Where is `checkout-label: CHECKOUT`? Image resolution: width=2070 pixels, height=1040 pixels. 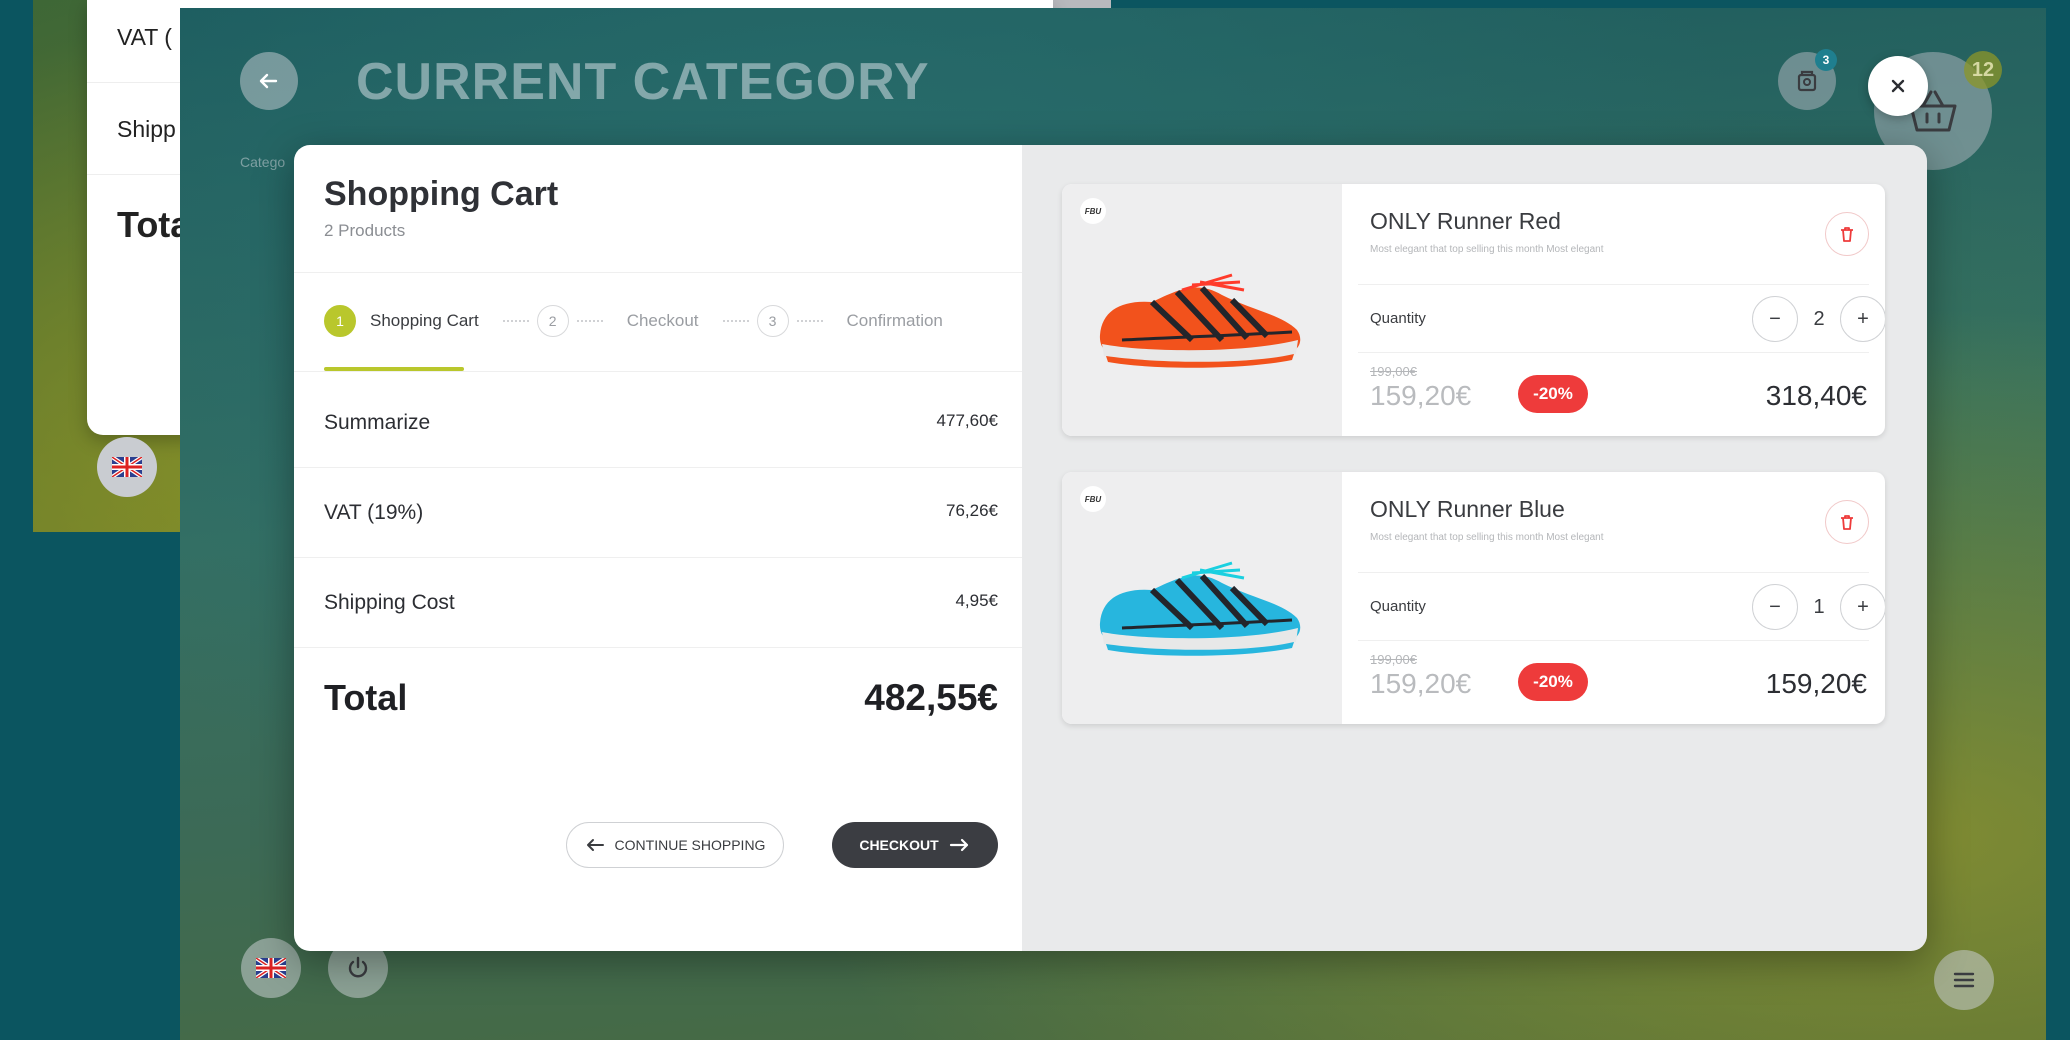 checkout-label: CHECKOUT is located at coordinates (899, 845).